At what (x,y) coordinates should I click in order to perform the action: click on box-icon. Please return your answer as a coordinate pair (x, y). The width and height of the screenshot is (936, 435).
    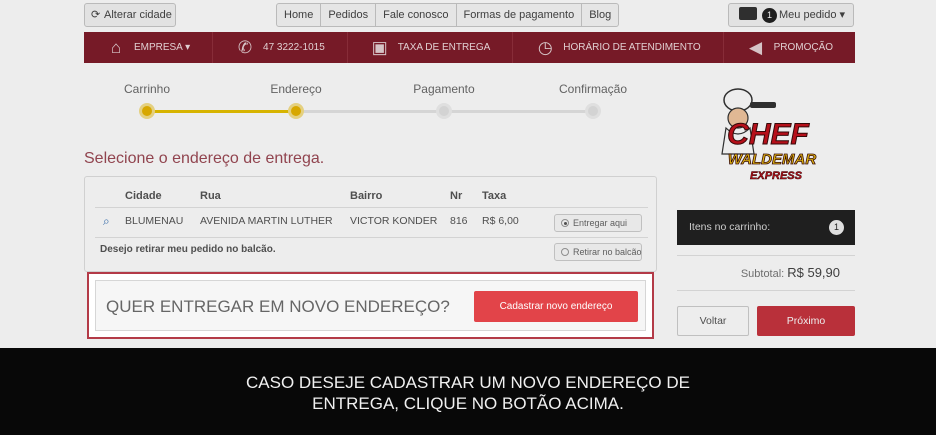
    Looking at the image, I should click on (748, 13).